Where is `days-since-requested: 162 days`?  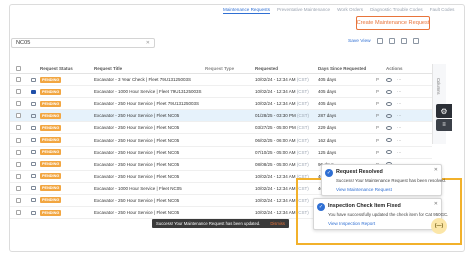 days-since-requested: 162 days is located at coordinates (327, 140).